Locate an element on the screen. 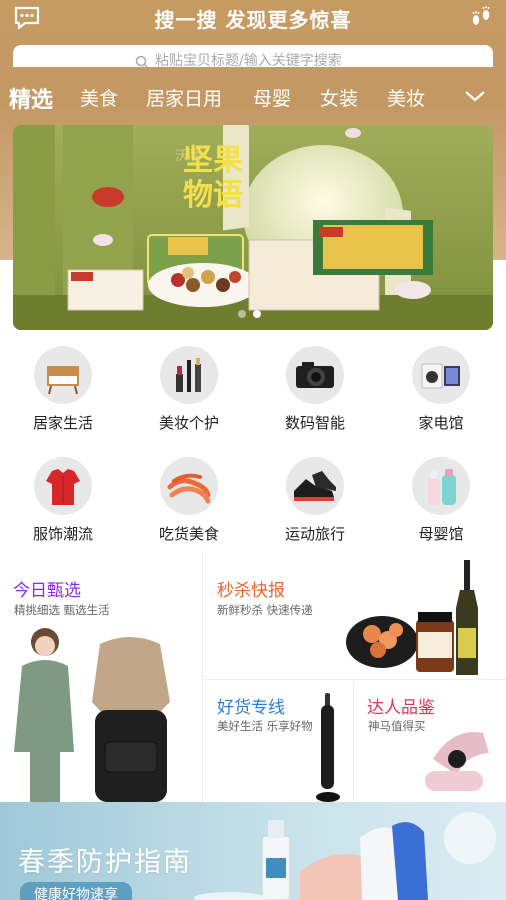  category-label: 运动旅行 is located at coordinates (314, 534).